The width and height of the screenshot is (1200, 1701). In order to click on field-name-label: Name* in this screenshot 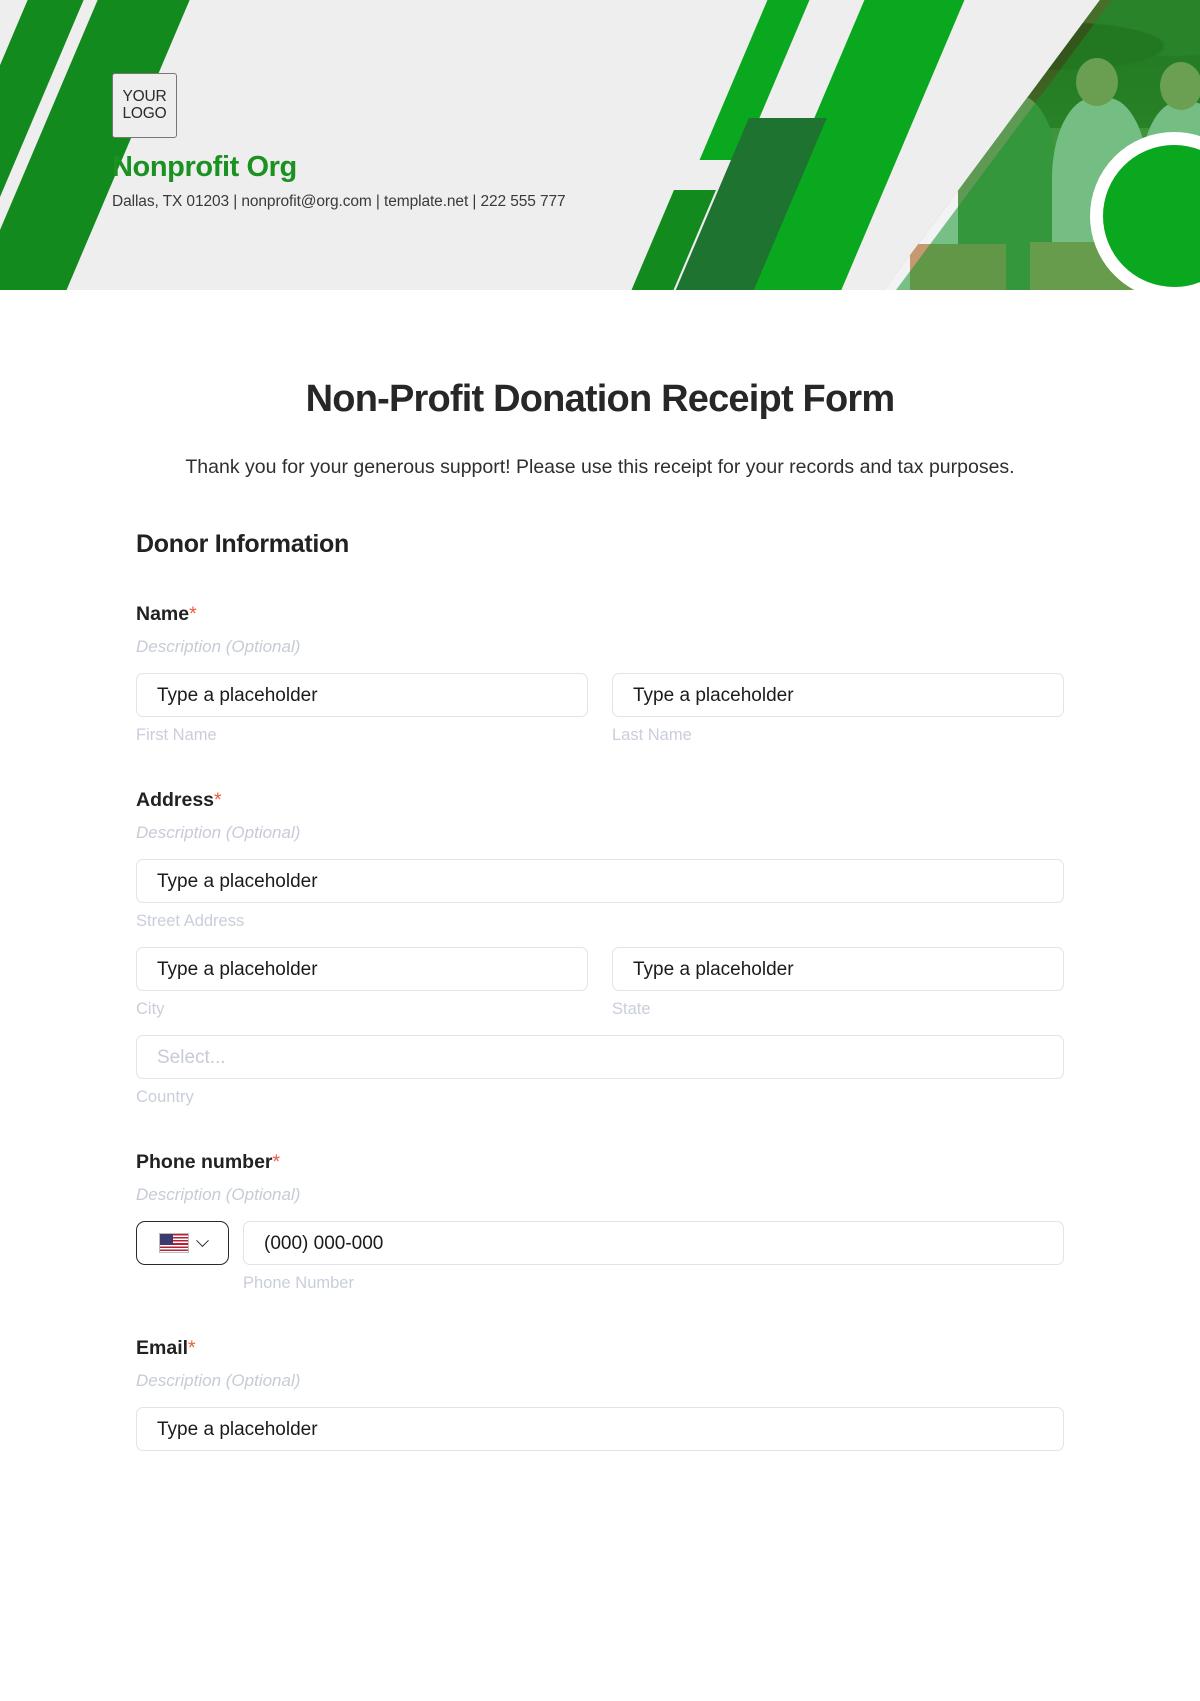, I will do `click(600, 614)`.